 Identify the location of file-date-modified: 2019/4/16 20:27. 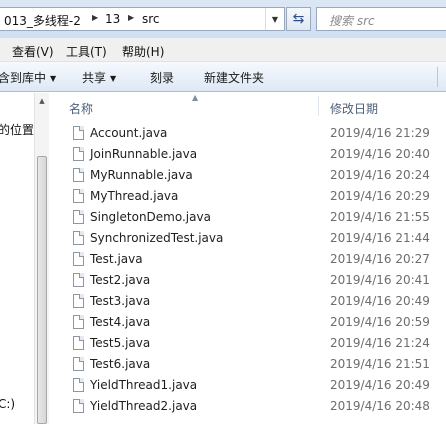
(380, 259).